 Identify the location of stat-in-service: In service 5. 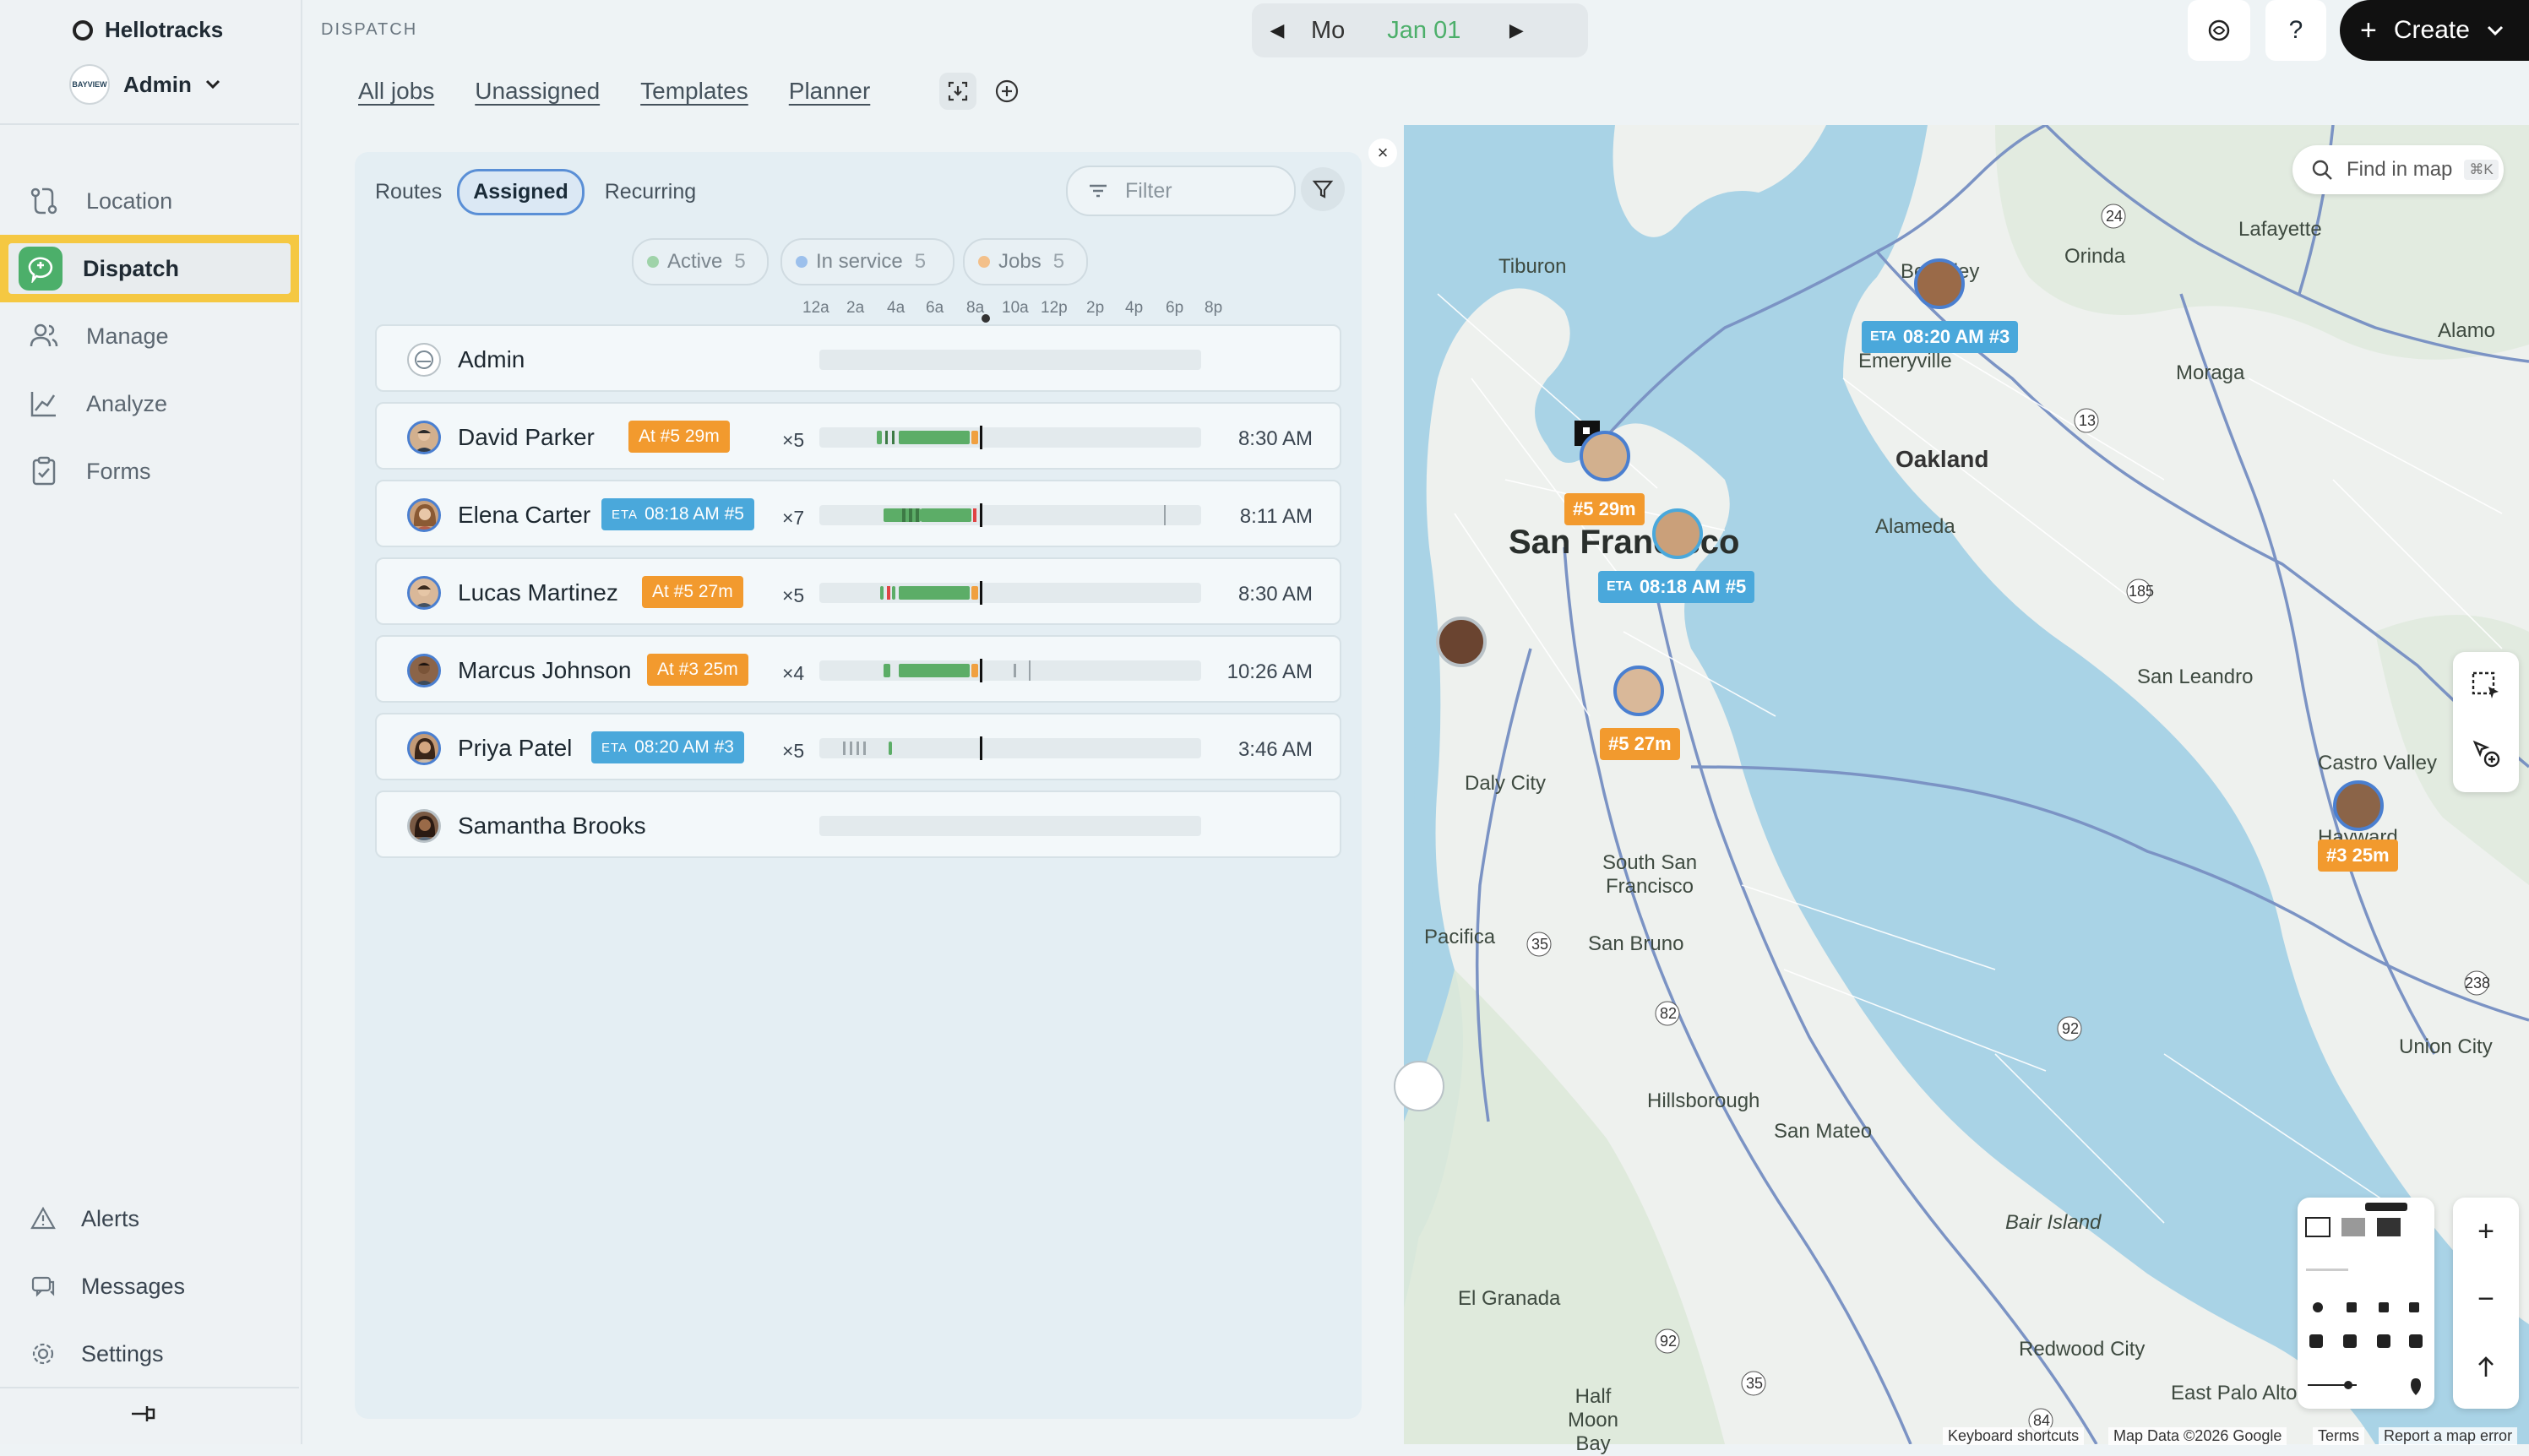
(867, 261).